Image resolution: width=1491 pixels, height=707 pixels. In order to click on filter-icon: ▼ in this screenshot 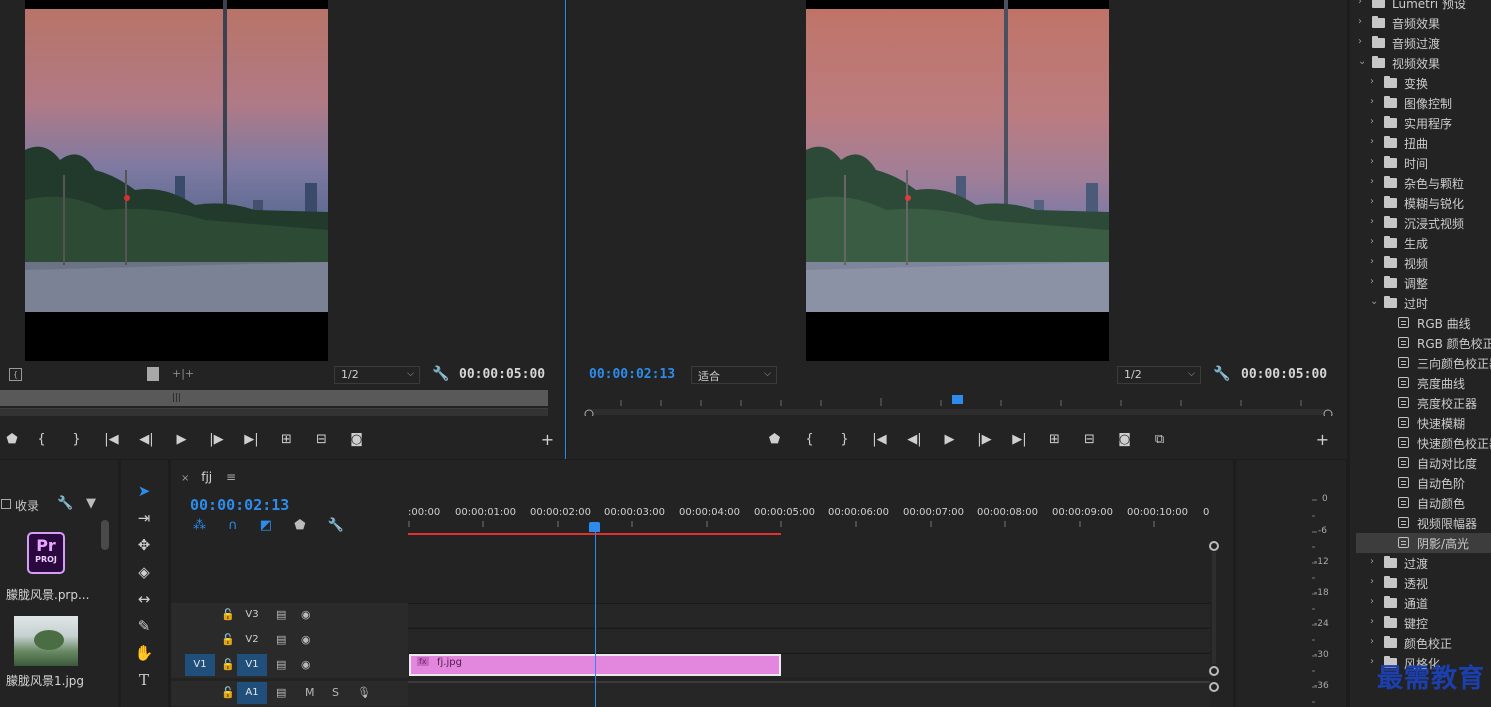, I will do `click(91, 503)`.